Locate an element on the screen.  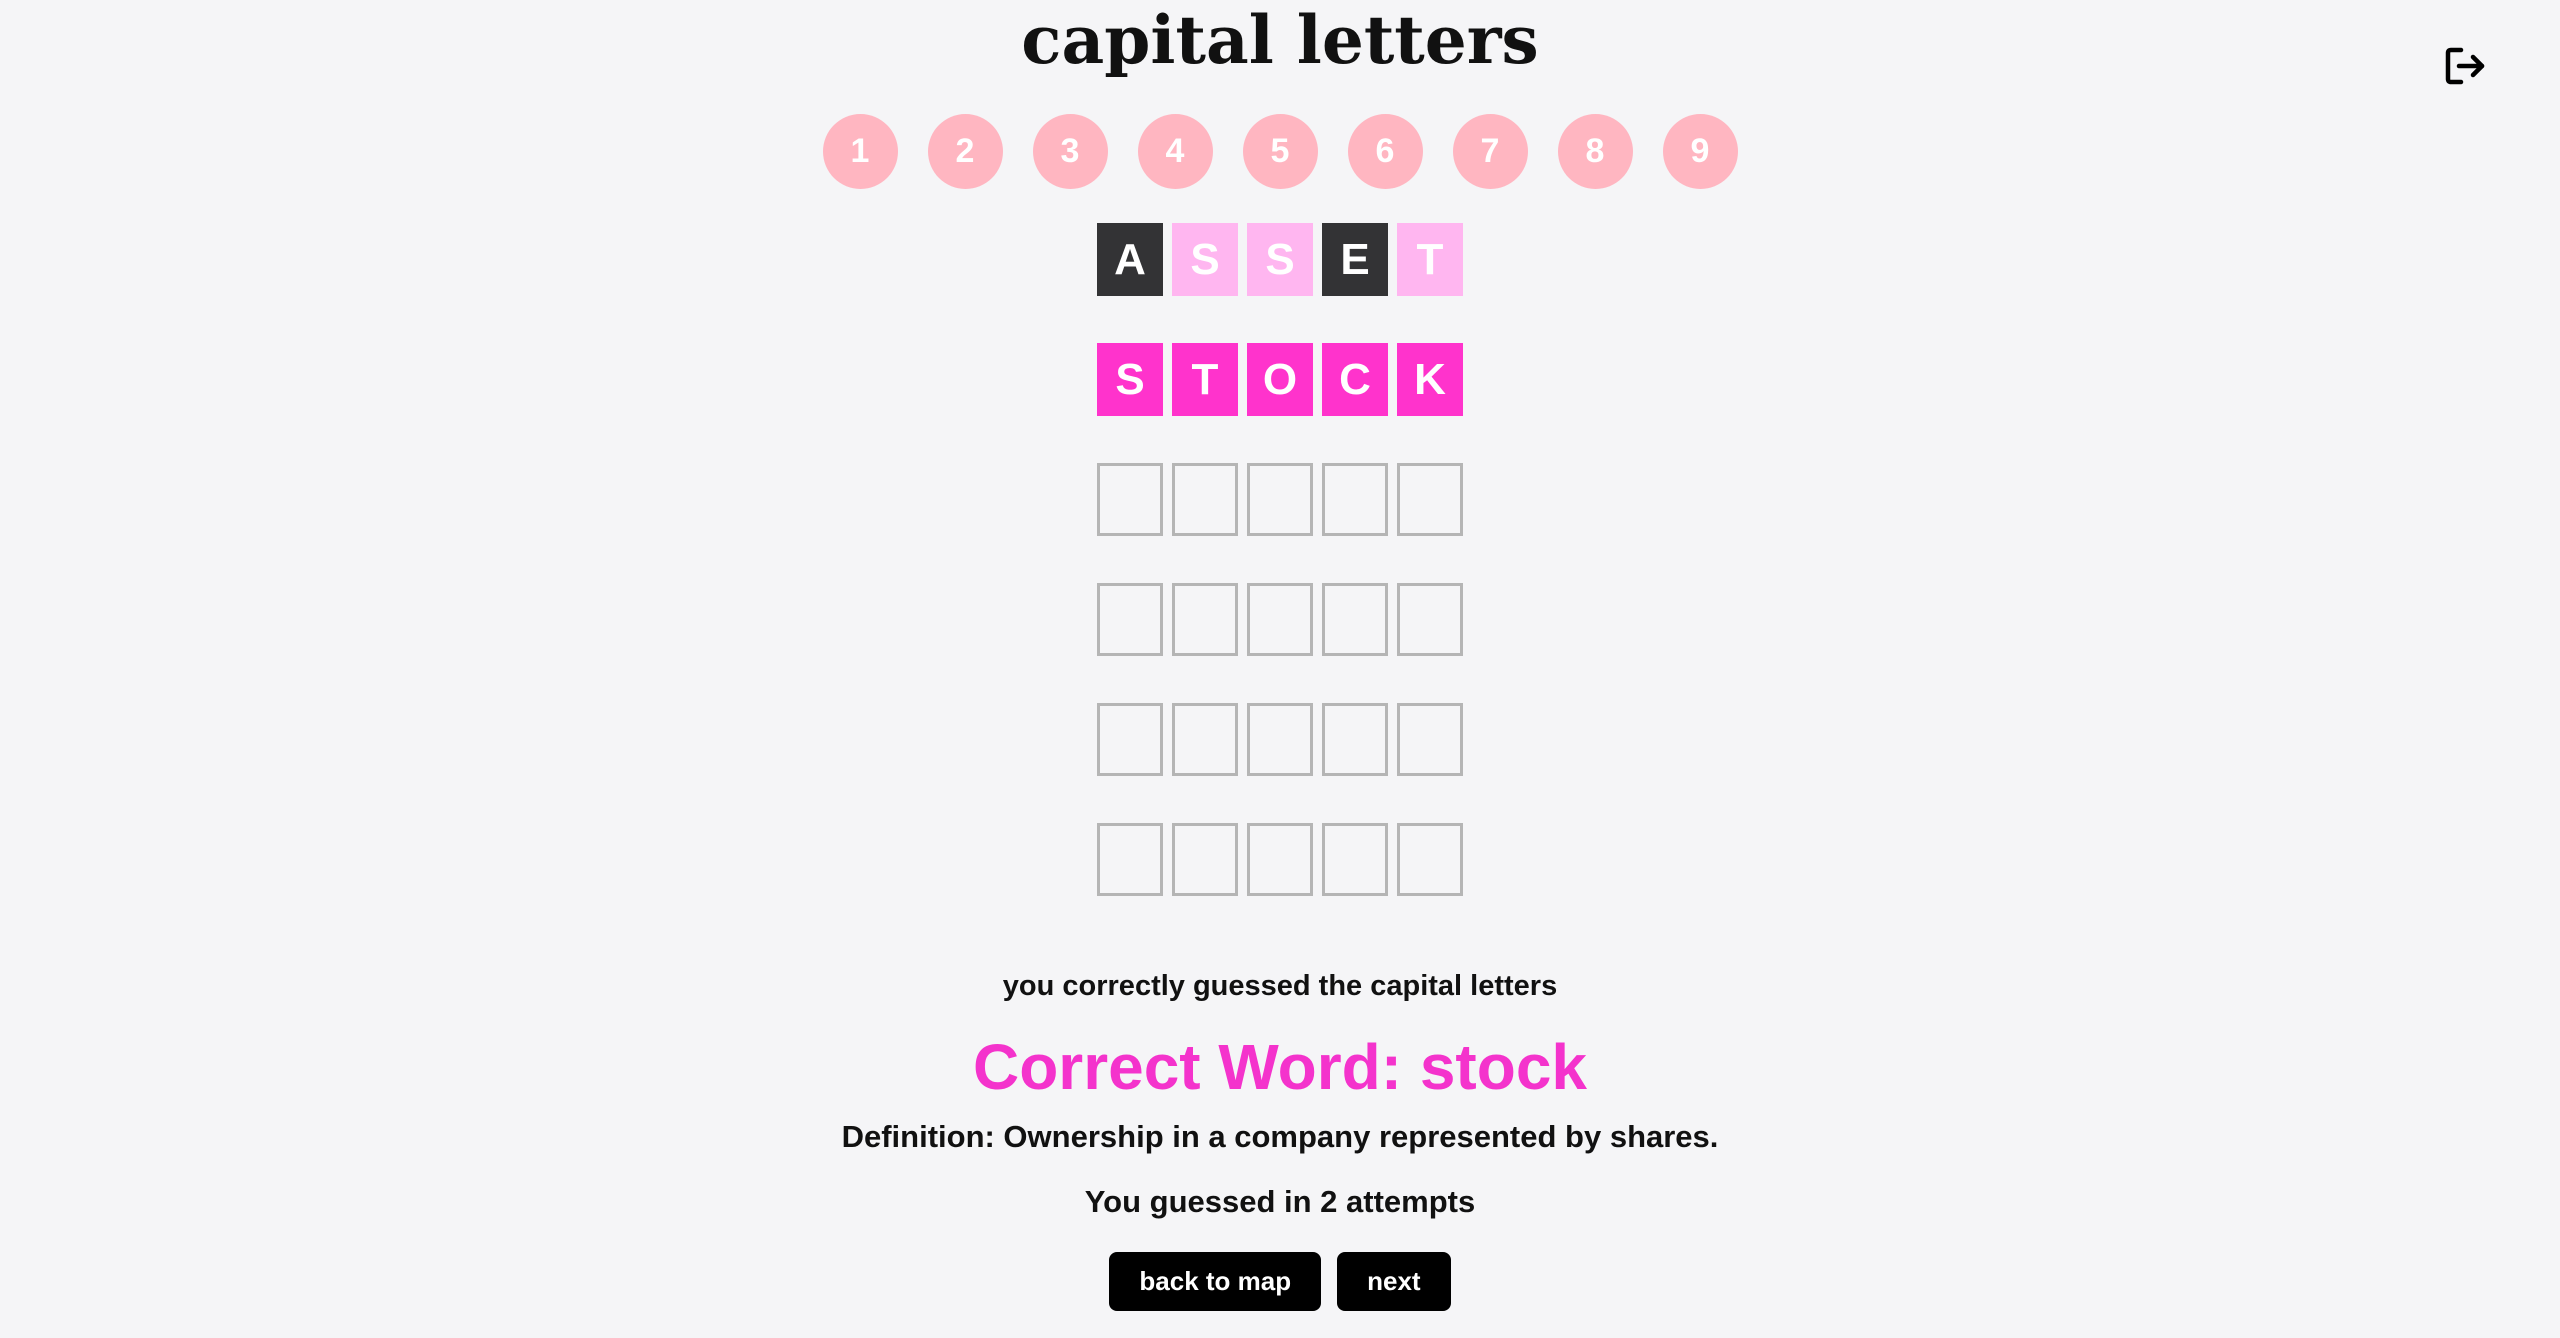
level-button-2: 2 is located at coordinates (965, 151).